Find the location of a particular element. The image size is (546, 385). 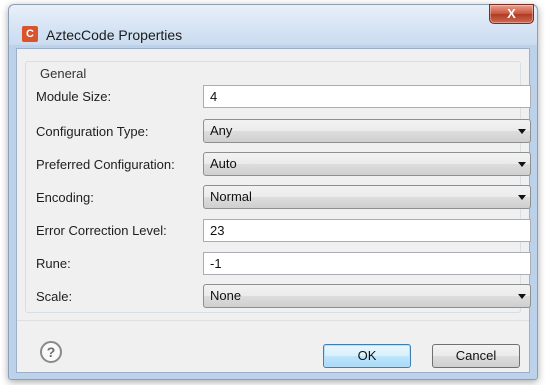

app-logo-icon: C is located at coordinates (30, 34).